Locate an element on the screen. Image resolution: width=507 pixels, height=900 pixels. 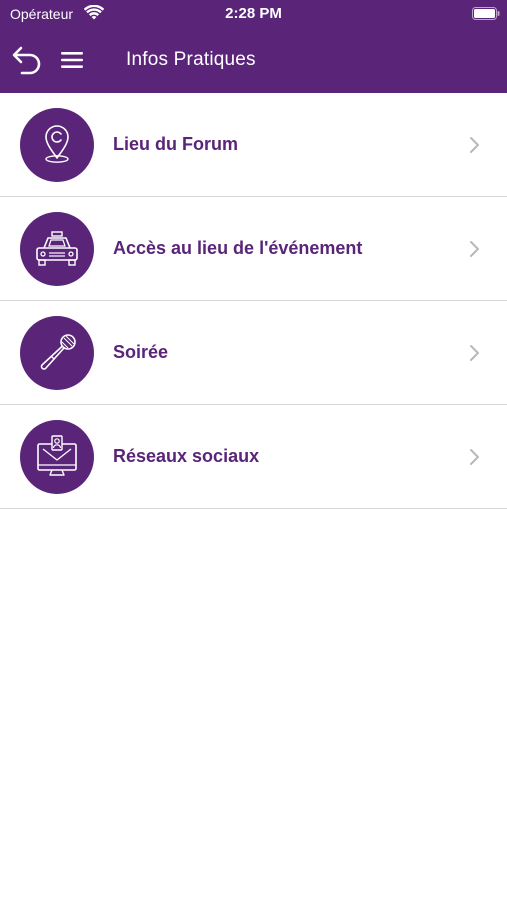
navigation-bar: Infos Pratiques is located at coordinates (253, 60).